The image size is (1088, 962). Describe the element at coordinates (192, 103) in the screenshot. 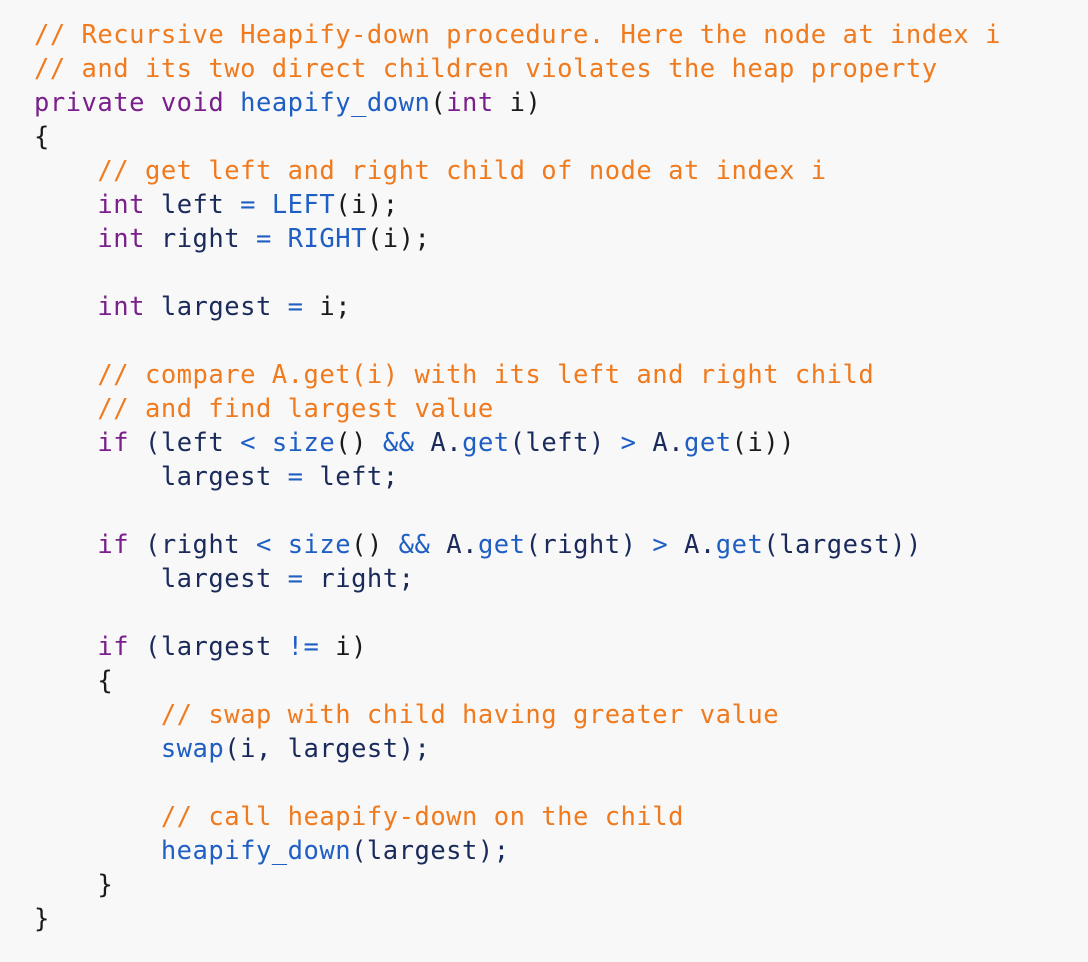

I see `code-token-keyword: void` at that location.